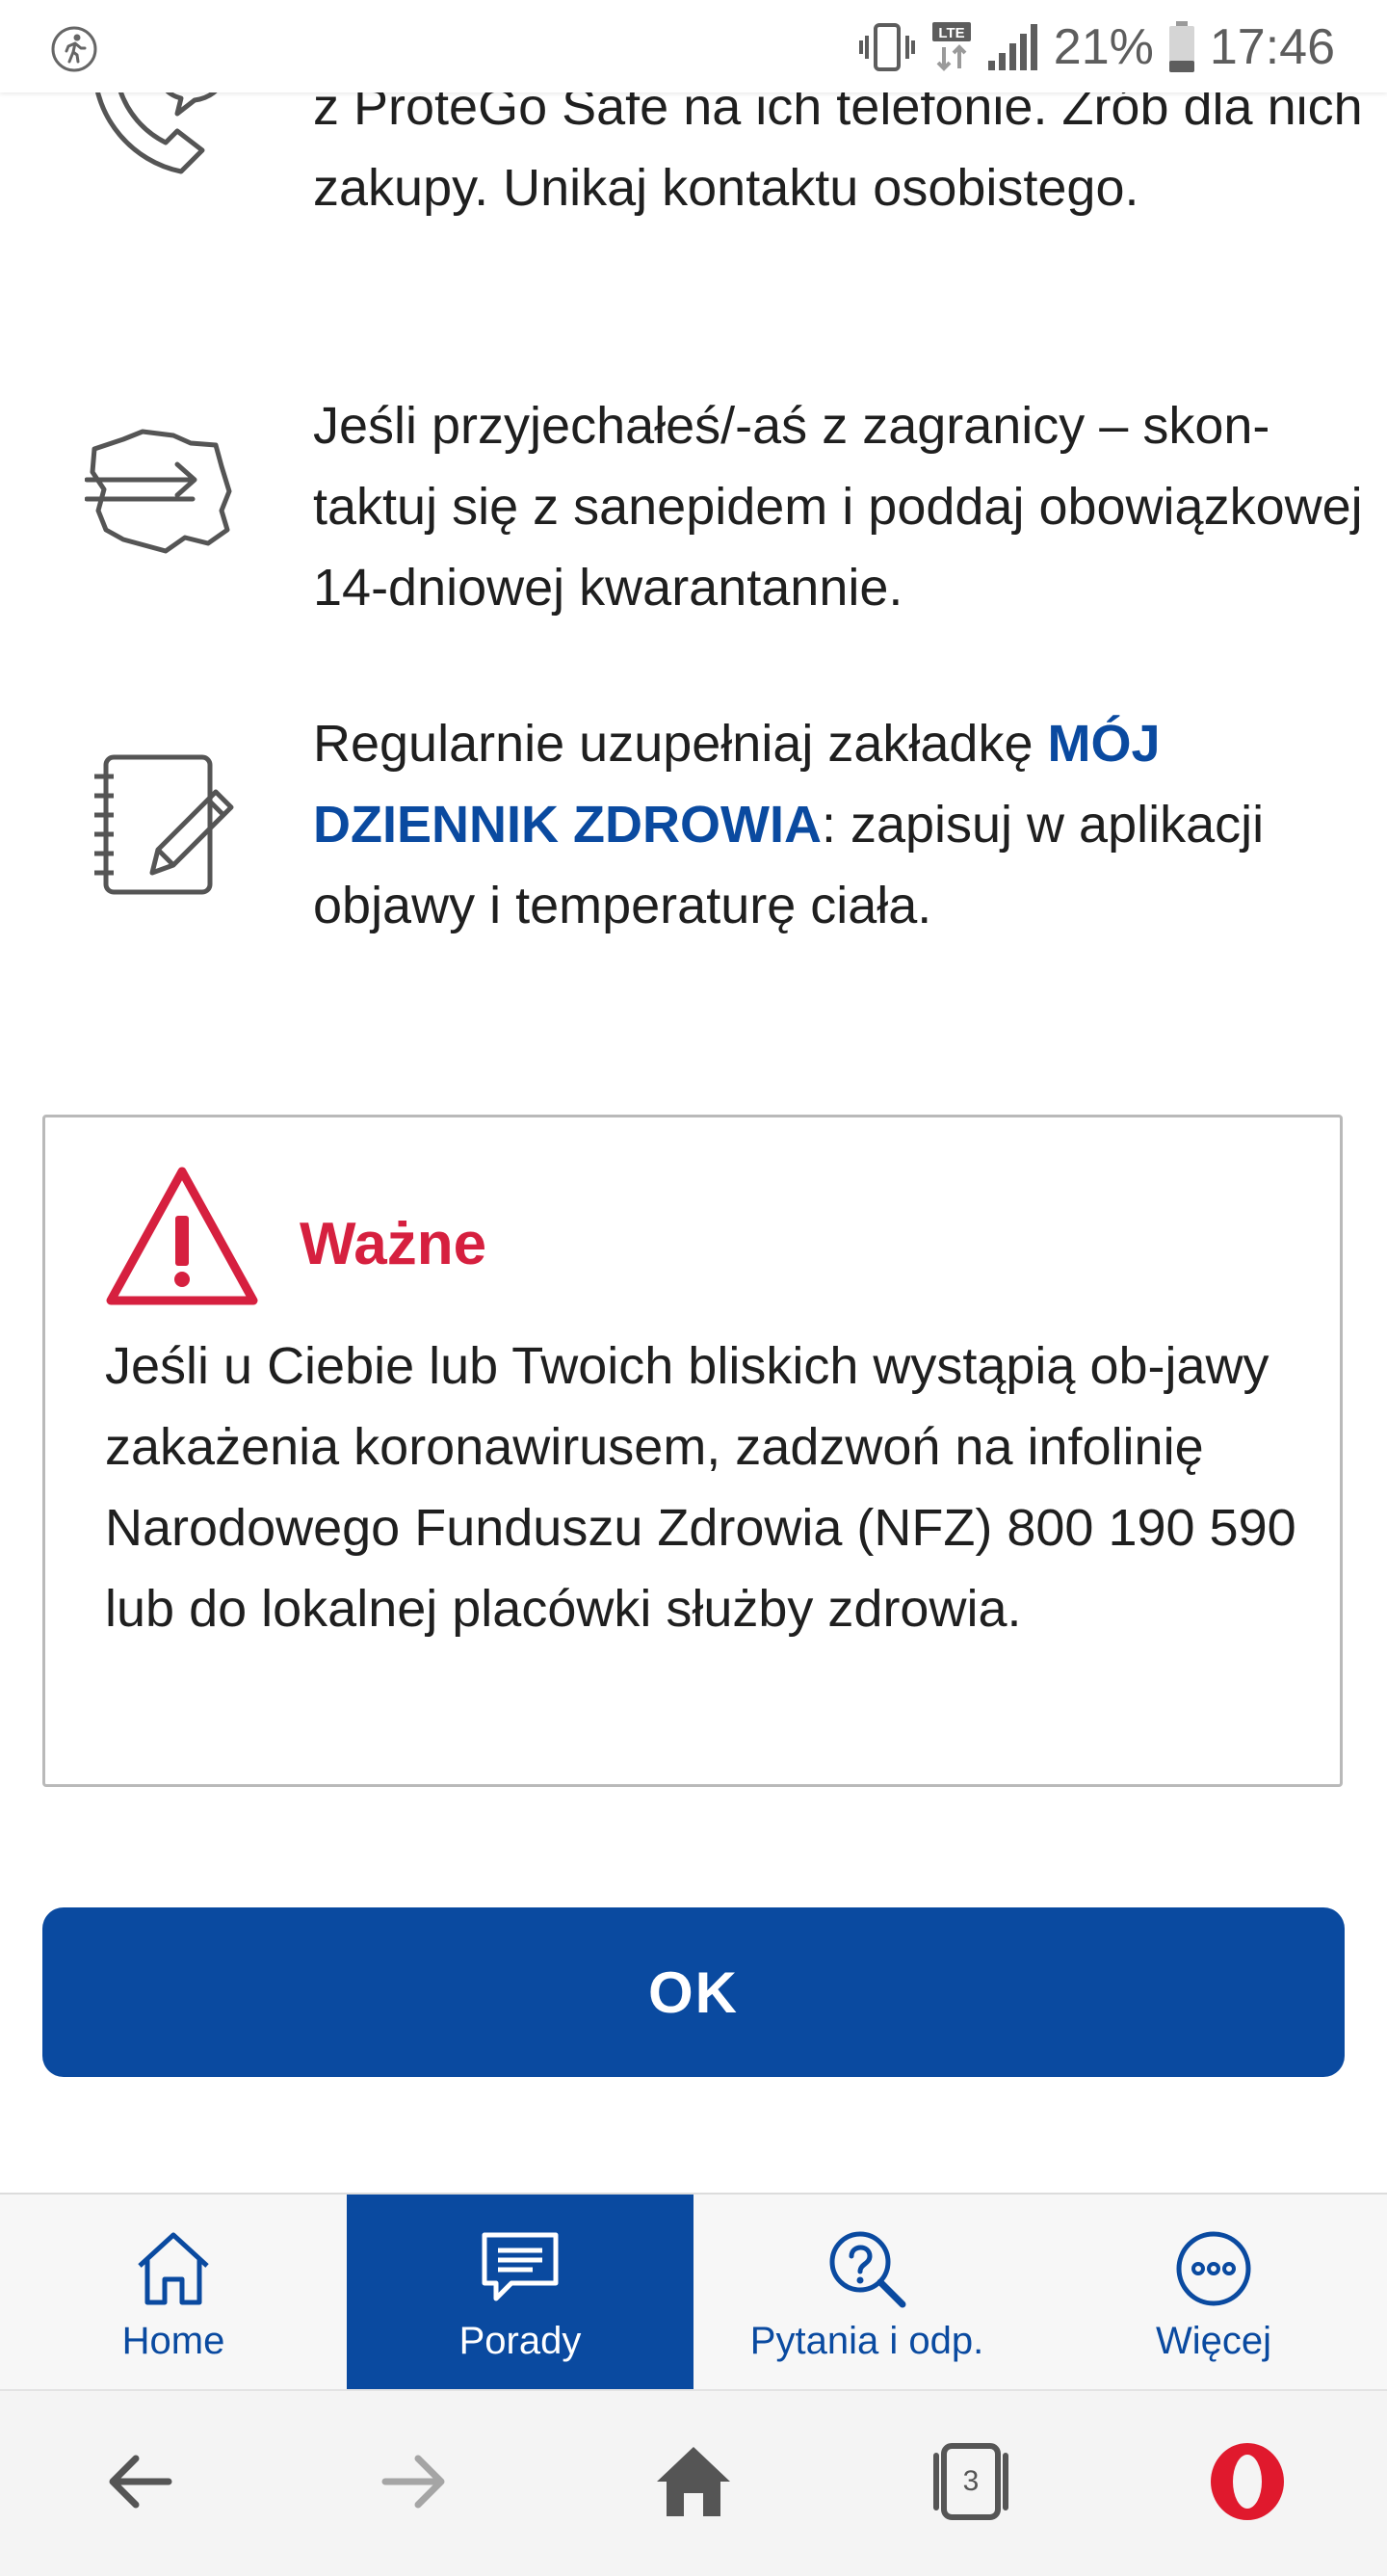 The height and width of the screenshot is (2576, 1387). What do you see at coordinates (520, 2266) in the screenshot?
I see `chat-advice-icon` at bounding box center [520, 2266].